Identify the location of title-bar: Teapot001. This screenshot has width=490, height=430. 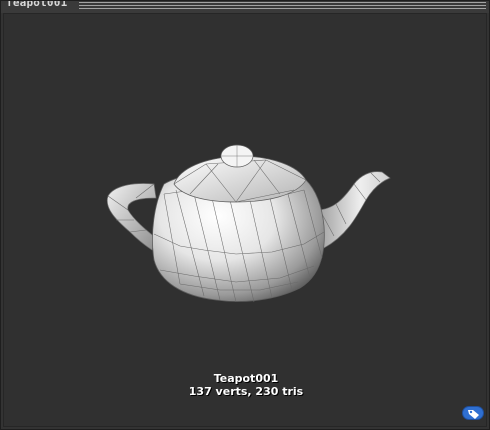
(245, 7).